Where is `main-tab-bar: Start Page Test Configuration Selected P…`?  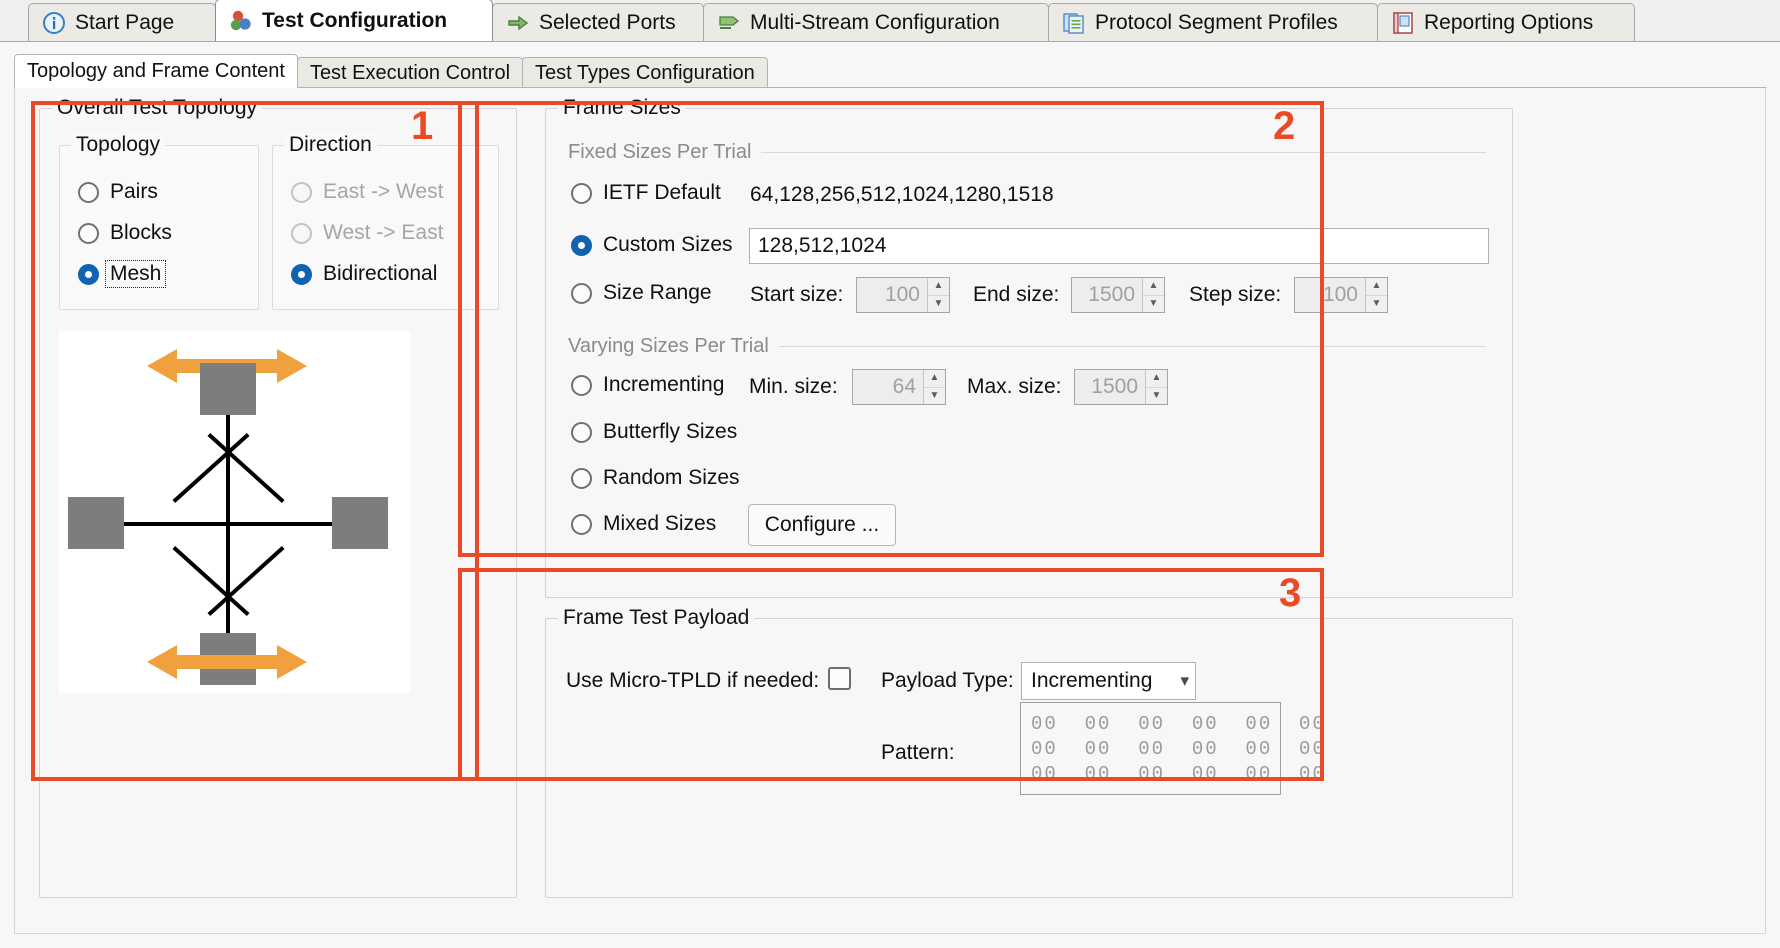 main-tab-bar: Start Page Test Configuration Selected P… is located at coordinates (890, 21).